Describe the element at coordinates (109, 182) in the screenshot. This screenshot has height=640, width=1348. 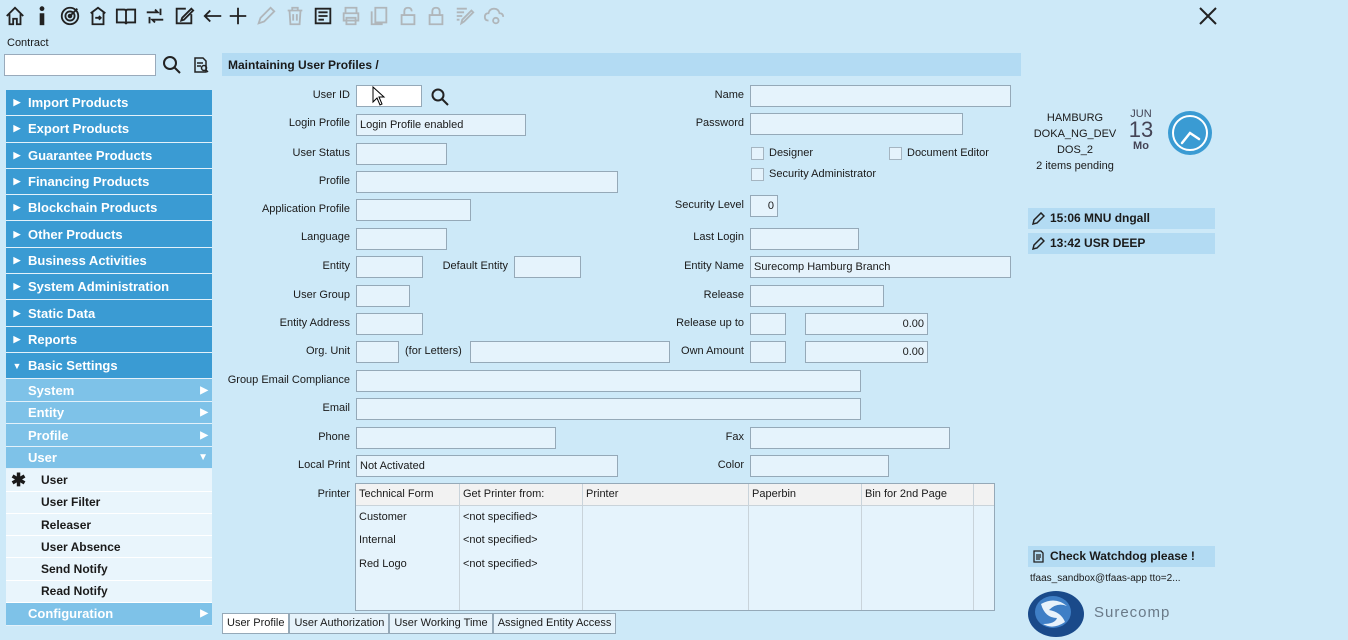
I see `nav-item: ▶ Financing Products` at that location.